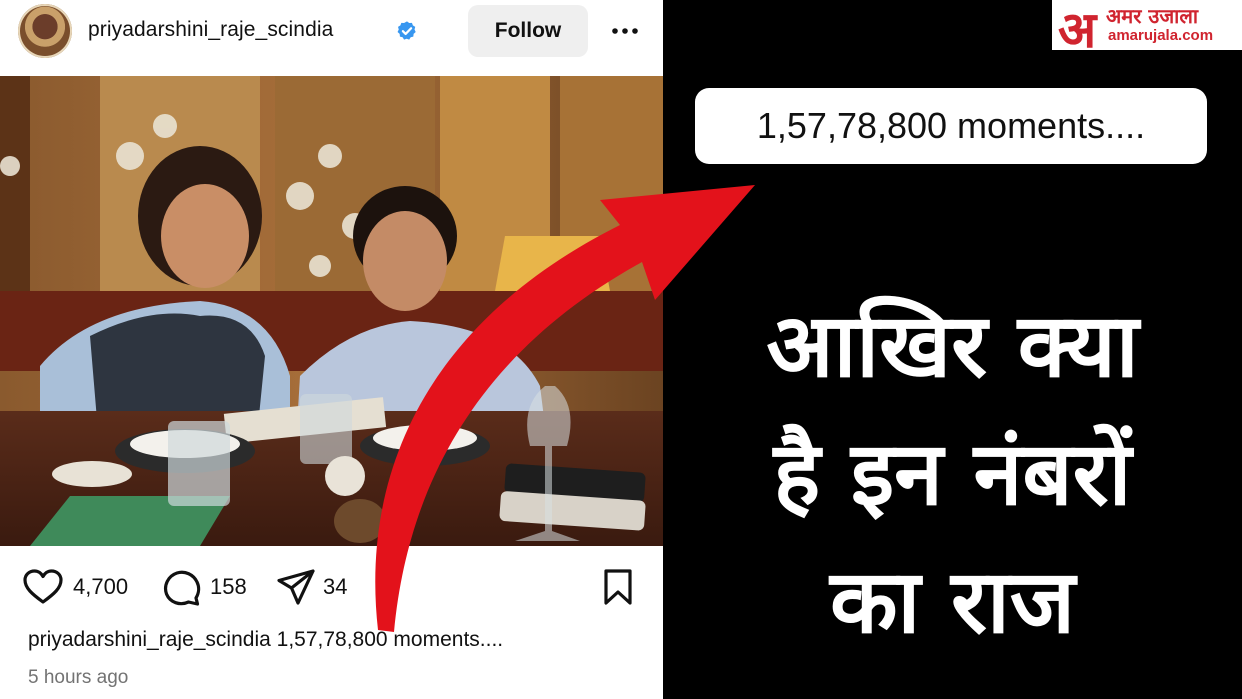 This screenshot has width=1242, height=699. Describe the element at coordinates (181, 587) in the screenshot. I see `comment-icon` at that location.